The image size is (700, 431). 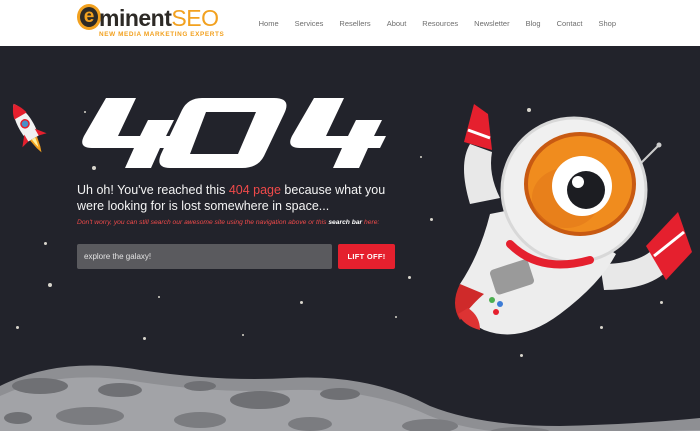 What do you see at coordinates (371, 222) in the screenshot?
I see `hint-text-end: here:` at bounding box center [371, 222].